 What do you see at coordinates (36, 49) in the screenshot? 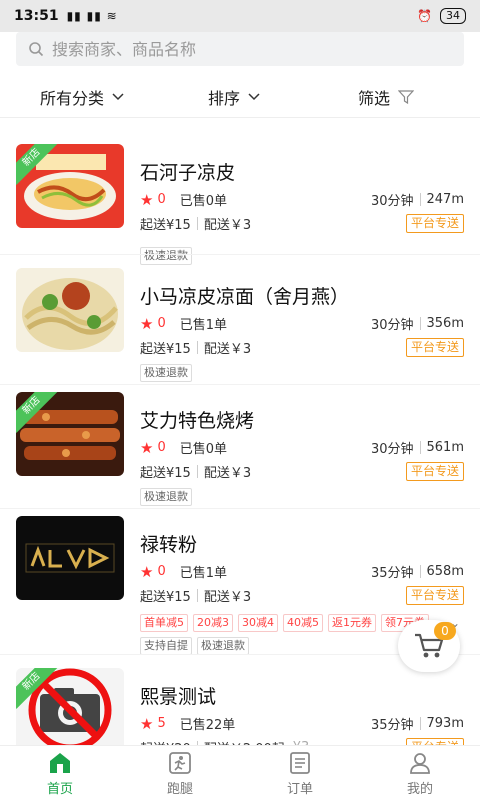
I see `search-icon` at bounding box center [36, 49].